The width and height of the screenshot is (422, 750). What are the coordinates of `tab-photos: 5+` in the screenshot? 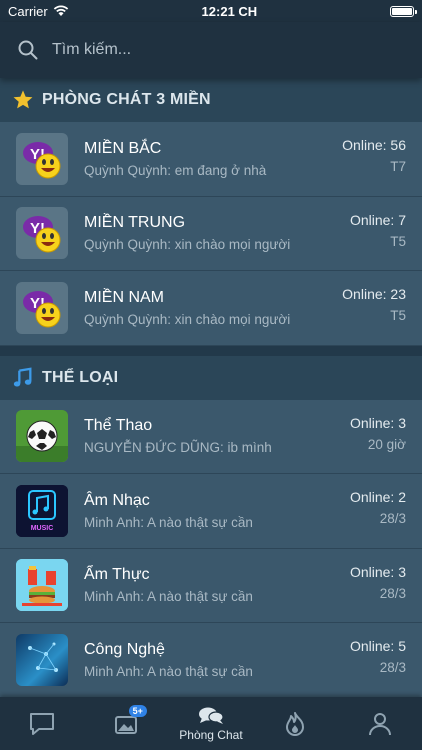 It's located at (127, 723).